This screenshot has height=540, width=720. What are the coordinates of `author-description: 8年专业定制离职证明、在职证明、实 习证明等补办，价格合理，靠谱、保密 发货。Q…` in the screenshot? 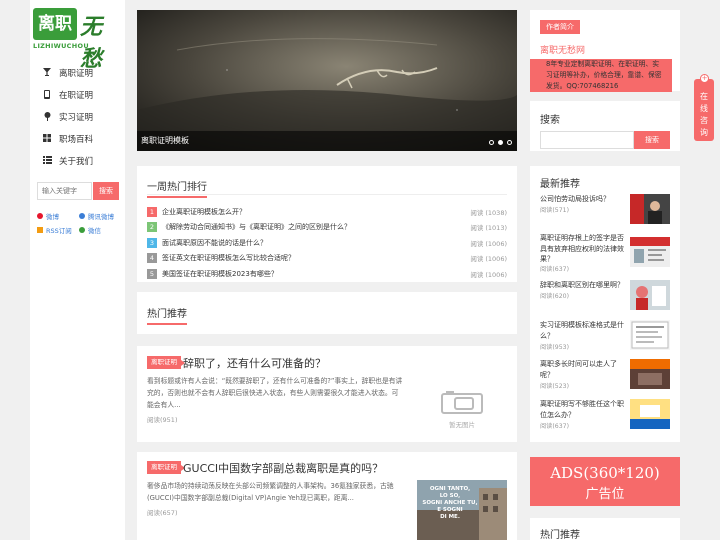 It's located at (601, 75).